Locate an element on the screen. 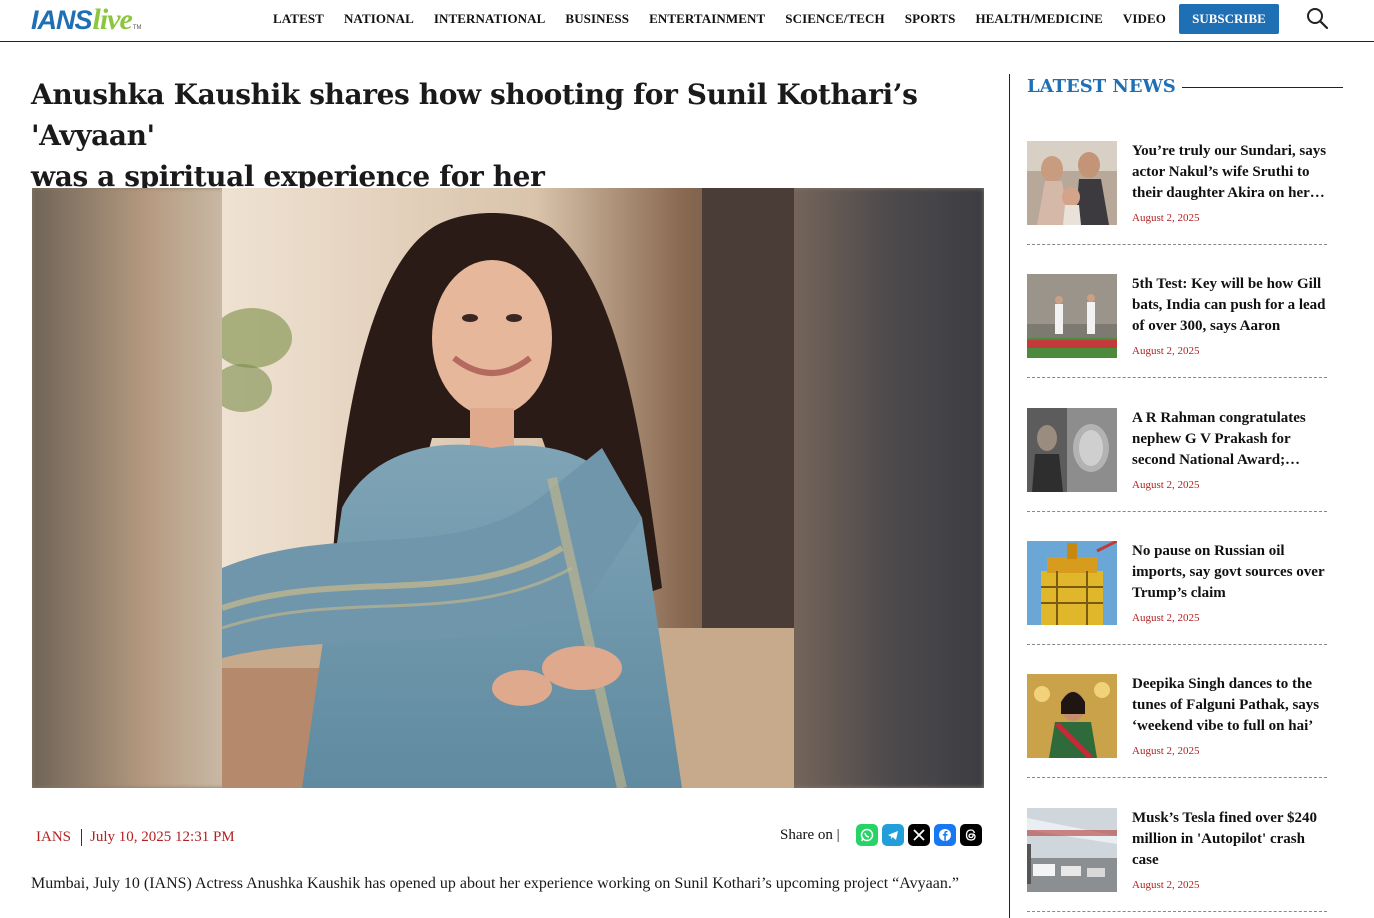 The height and width of the screenshot is (918, 1374). facebook-icon is located at coordinates (944, 835).